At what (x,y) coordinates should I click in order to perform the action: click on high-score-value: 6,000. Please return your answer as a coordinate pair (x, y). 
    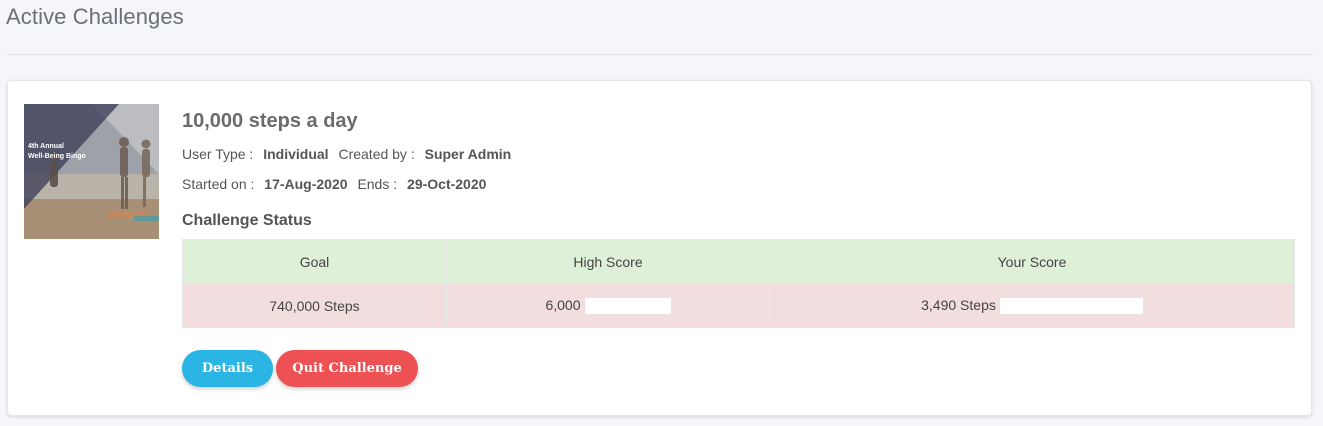
    Looking at the image, I should click on (563, 304).